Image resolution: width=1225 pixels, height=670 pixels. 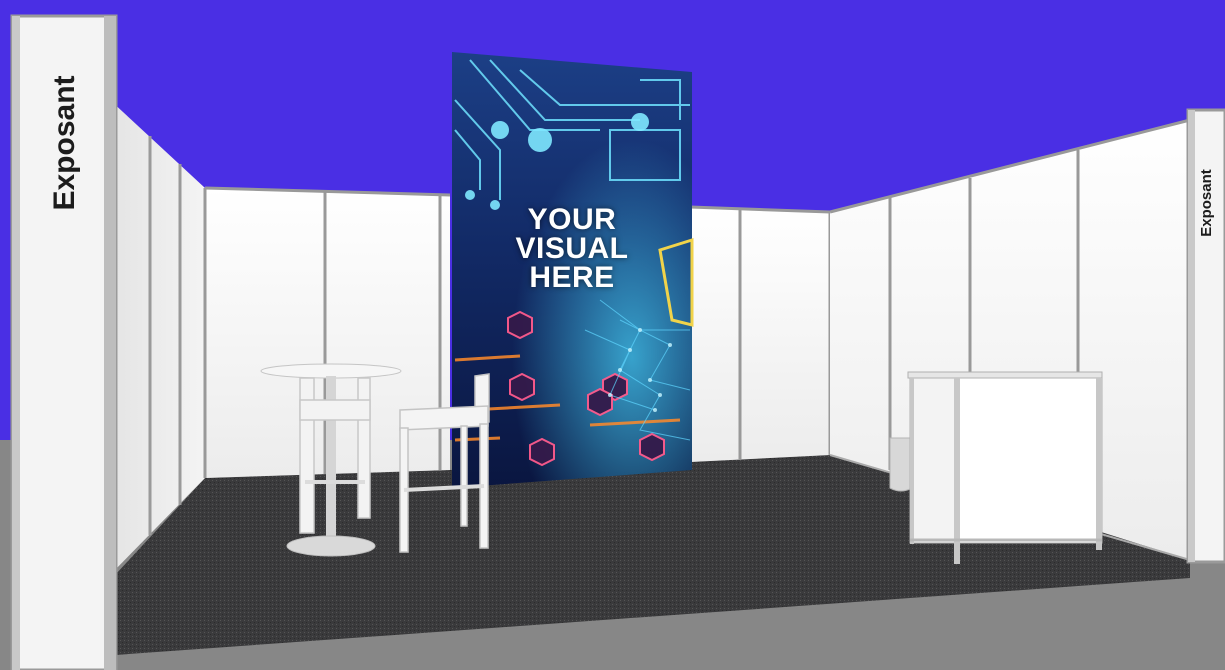 What do you see at coordinates (572, 277) in the screenshot?
I see `banner-line-3: HERE` at bounding box center [572, 277].